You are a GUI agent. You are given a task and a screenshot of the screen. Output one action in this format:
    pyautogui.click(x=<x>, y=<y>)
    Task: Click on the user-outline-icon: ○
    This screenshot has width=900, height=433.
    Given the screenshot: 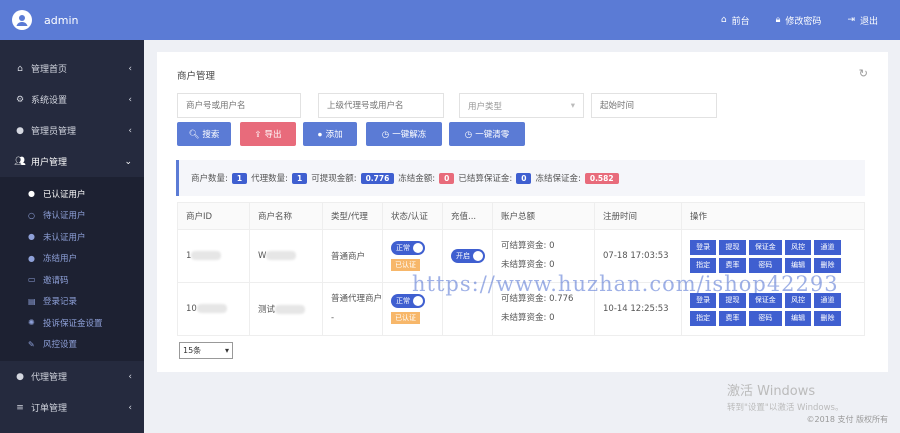 What is the action you would take?
    pyautogui.click(x=31, y=215)
    